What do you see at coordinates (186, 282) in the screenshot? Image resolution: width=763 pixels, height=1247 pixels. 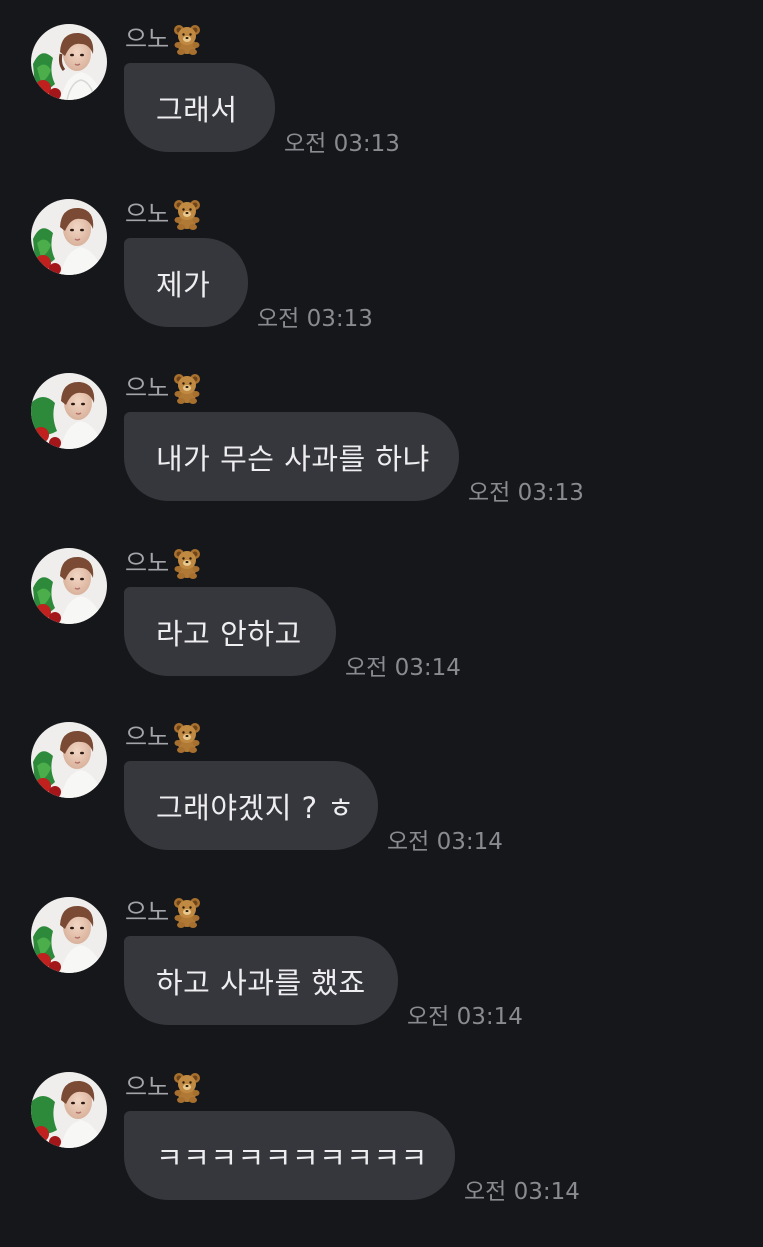 I see `message-bubble: 제가` at bounding box center [186, 282].